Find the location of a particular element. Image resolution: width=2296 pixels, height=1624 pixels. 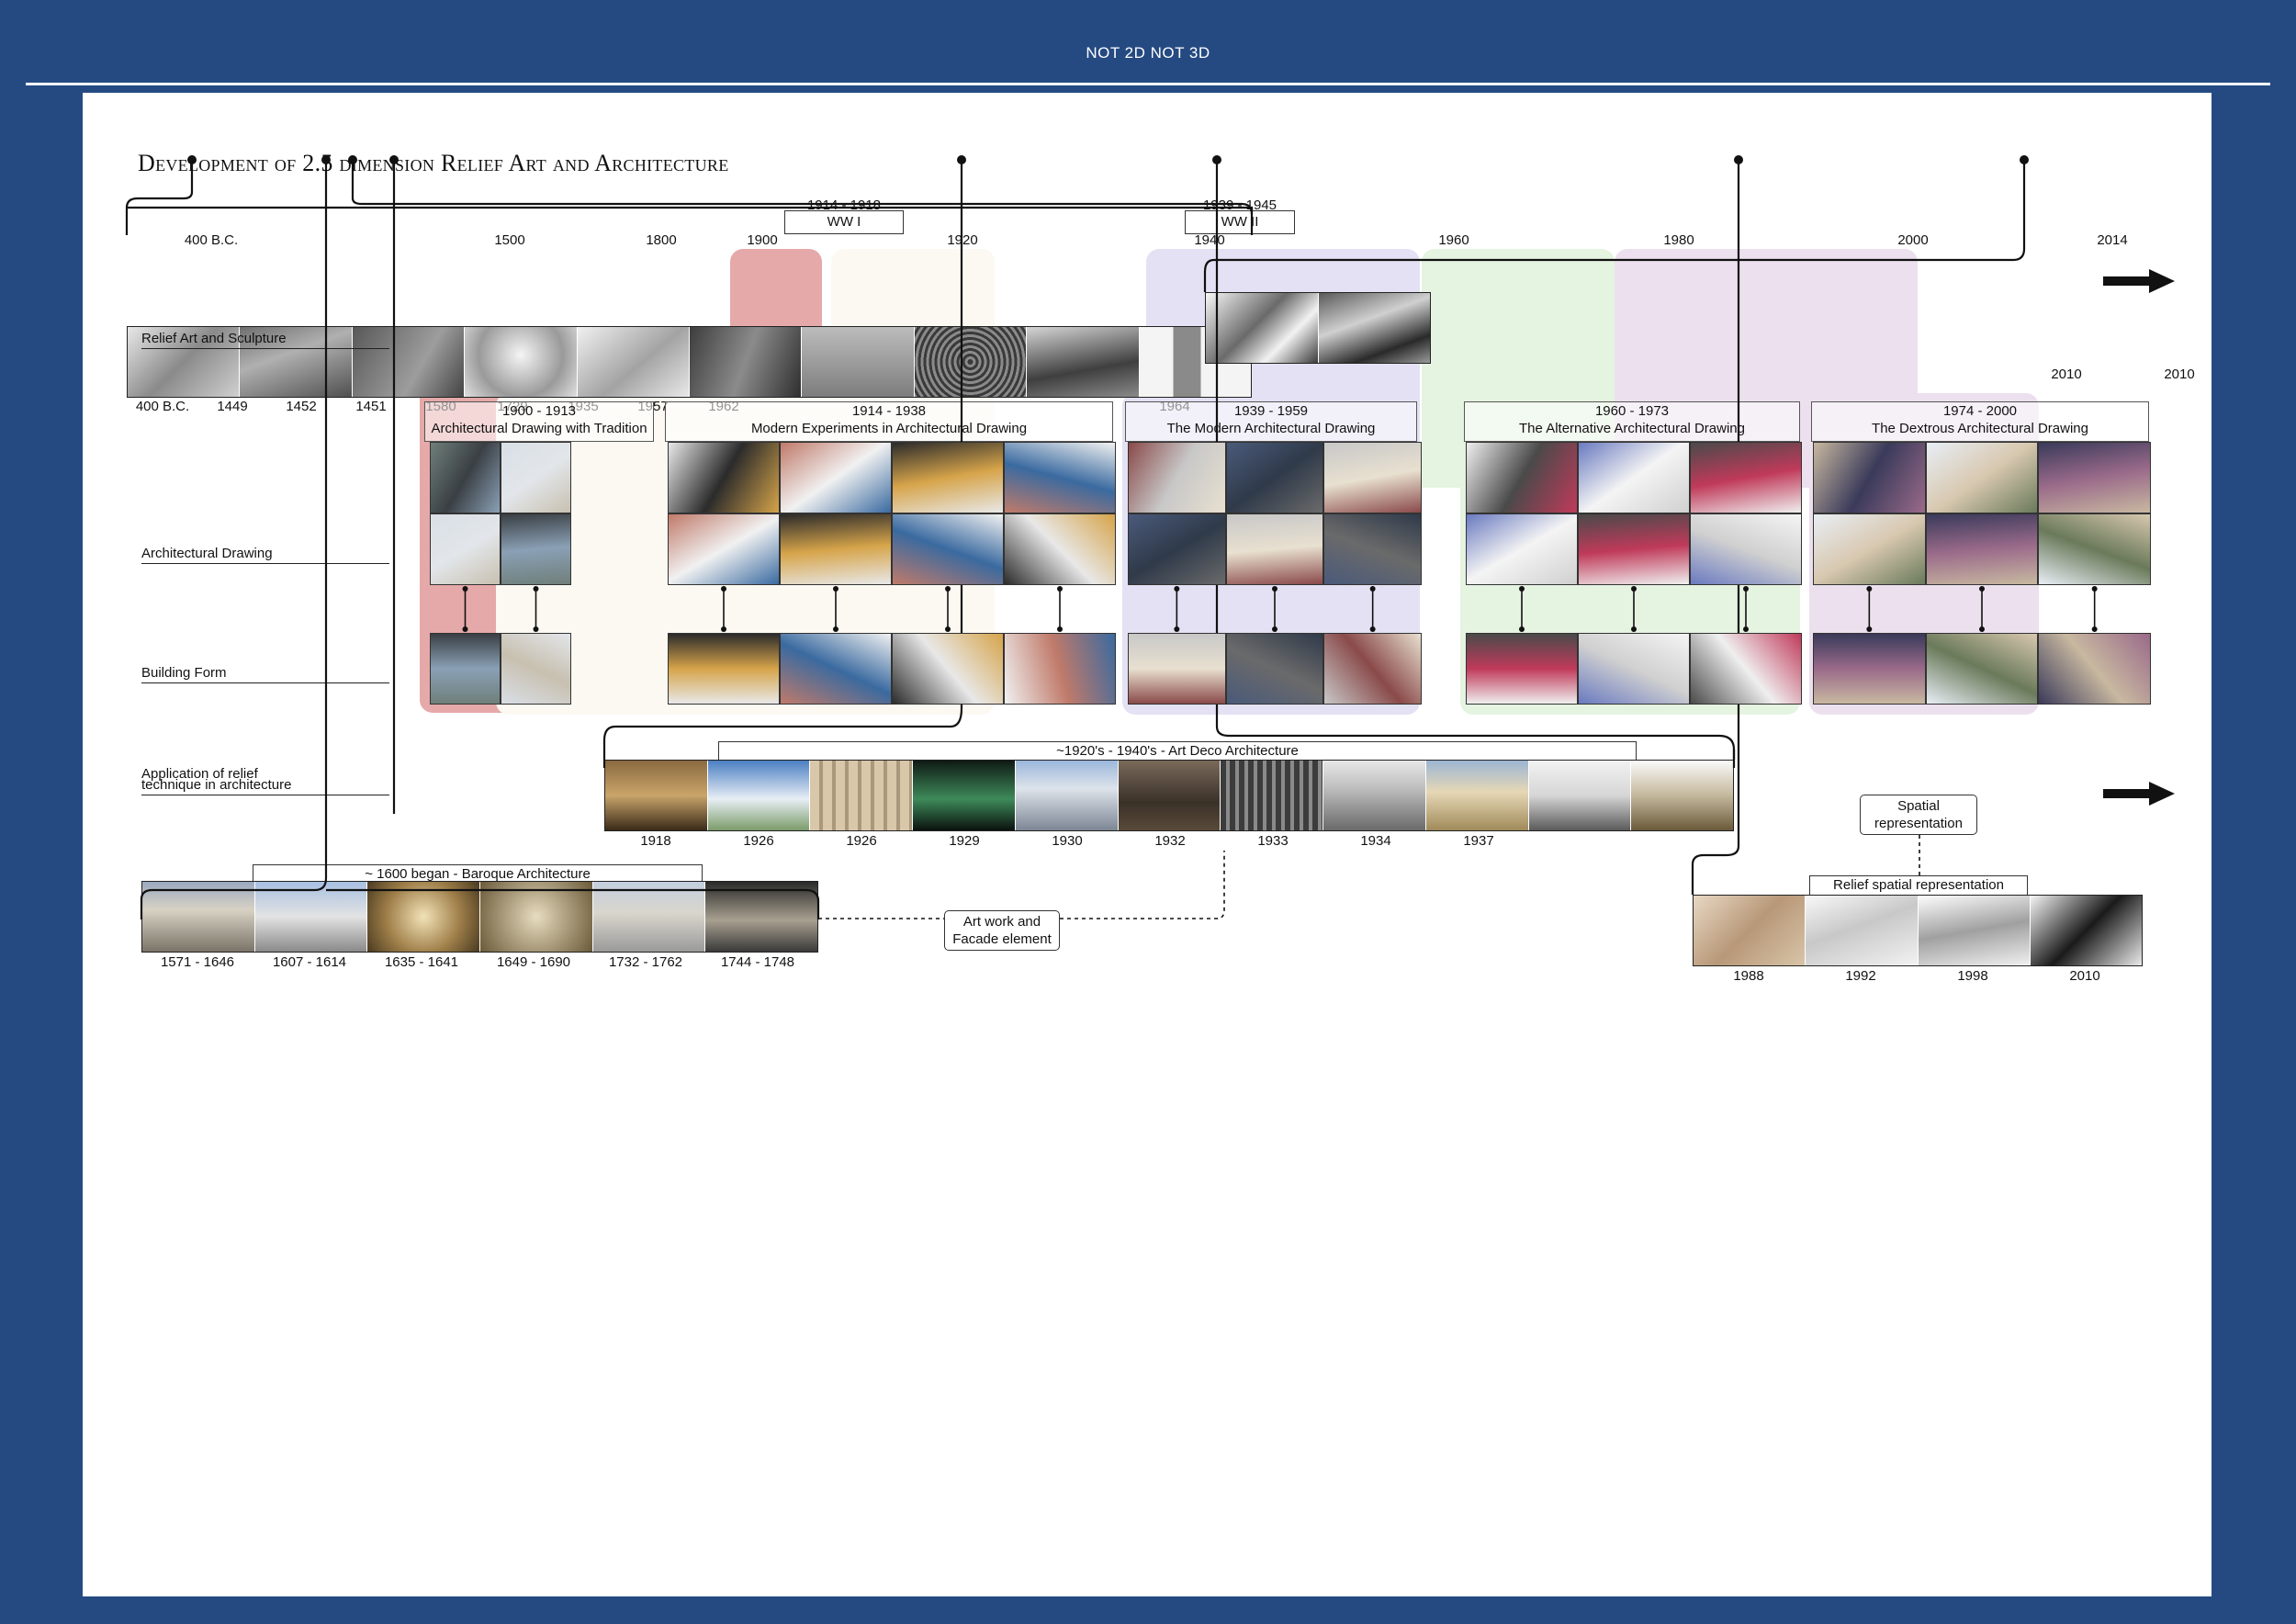

dashed-connector is located at coordinates (1142, 885).